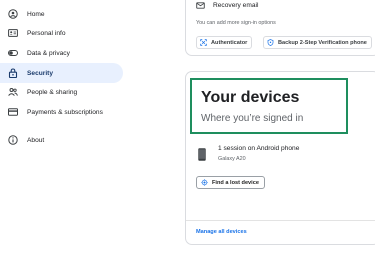 This screenshot has width=375, height=256. I want to click on lock-icon, so click(13, 73).